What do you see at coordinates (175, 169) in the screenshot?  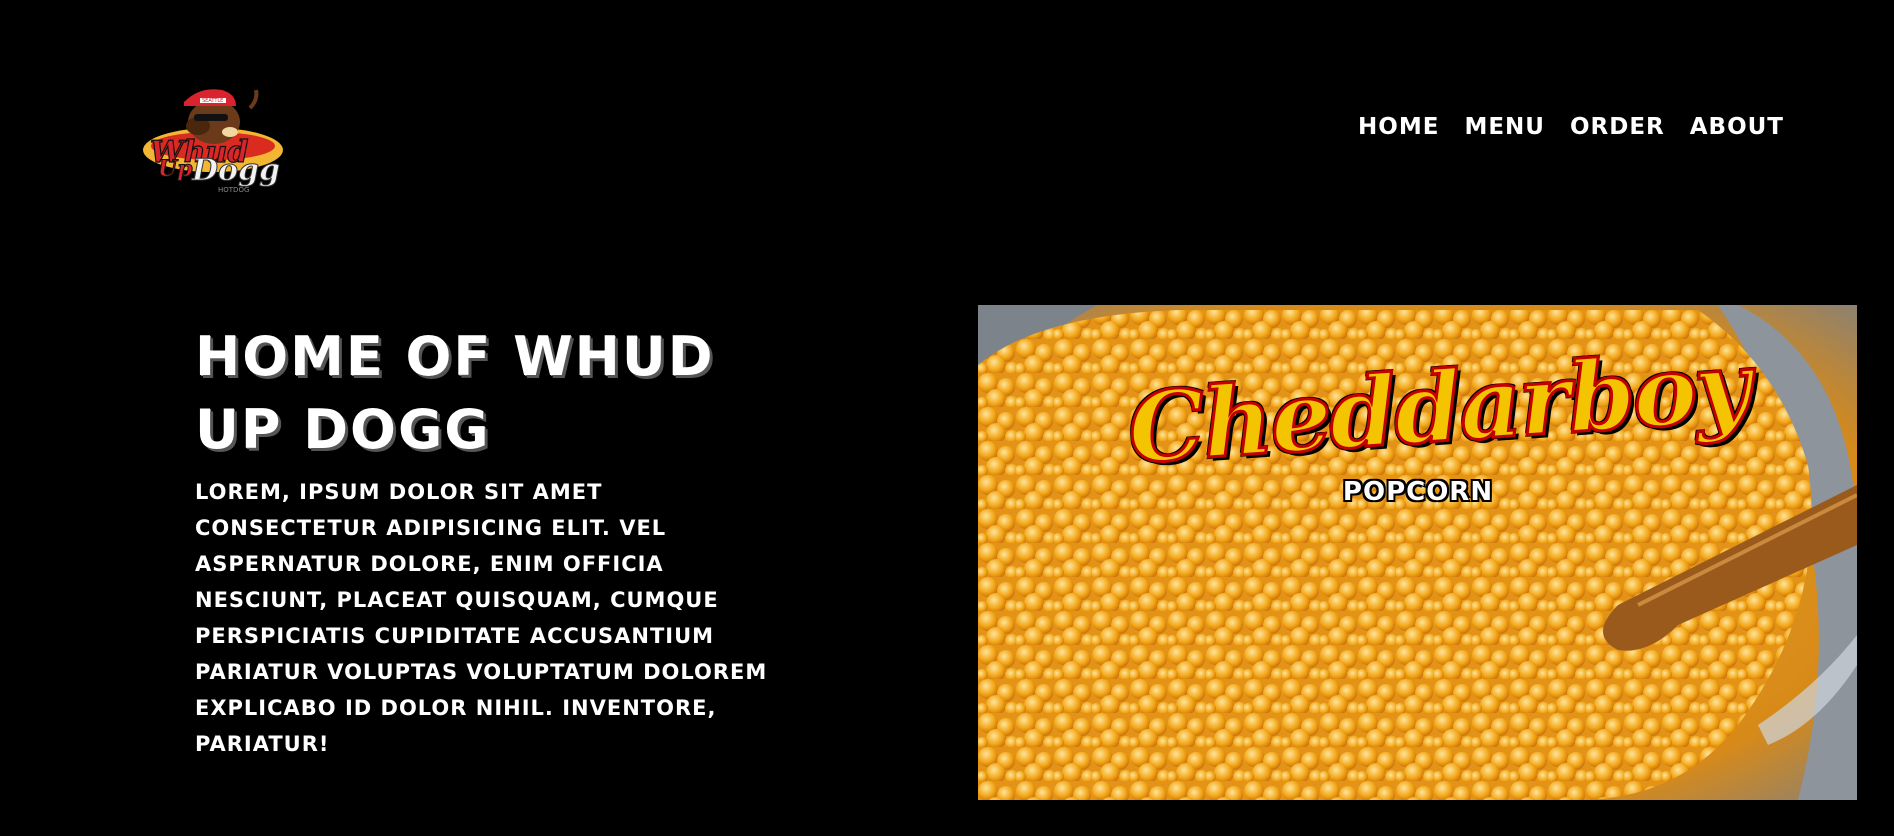 I see `logo-script-up: Up` at bounding box center [175, 169].